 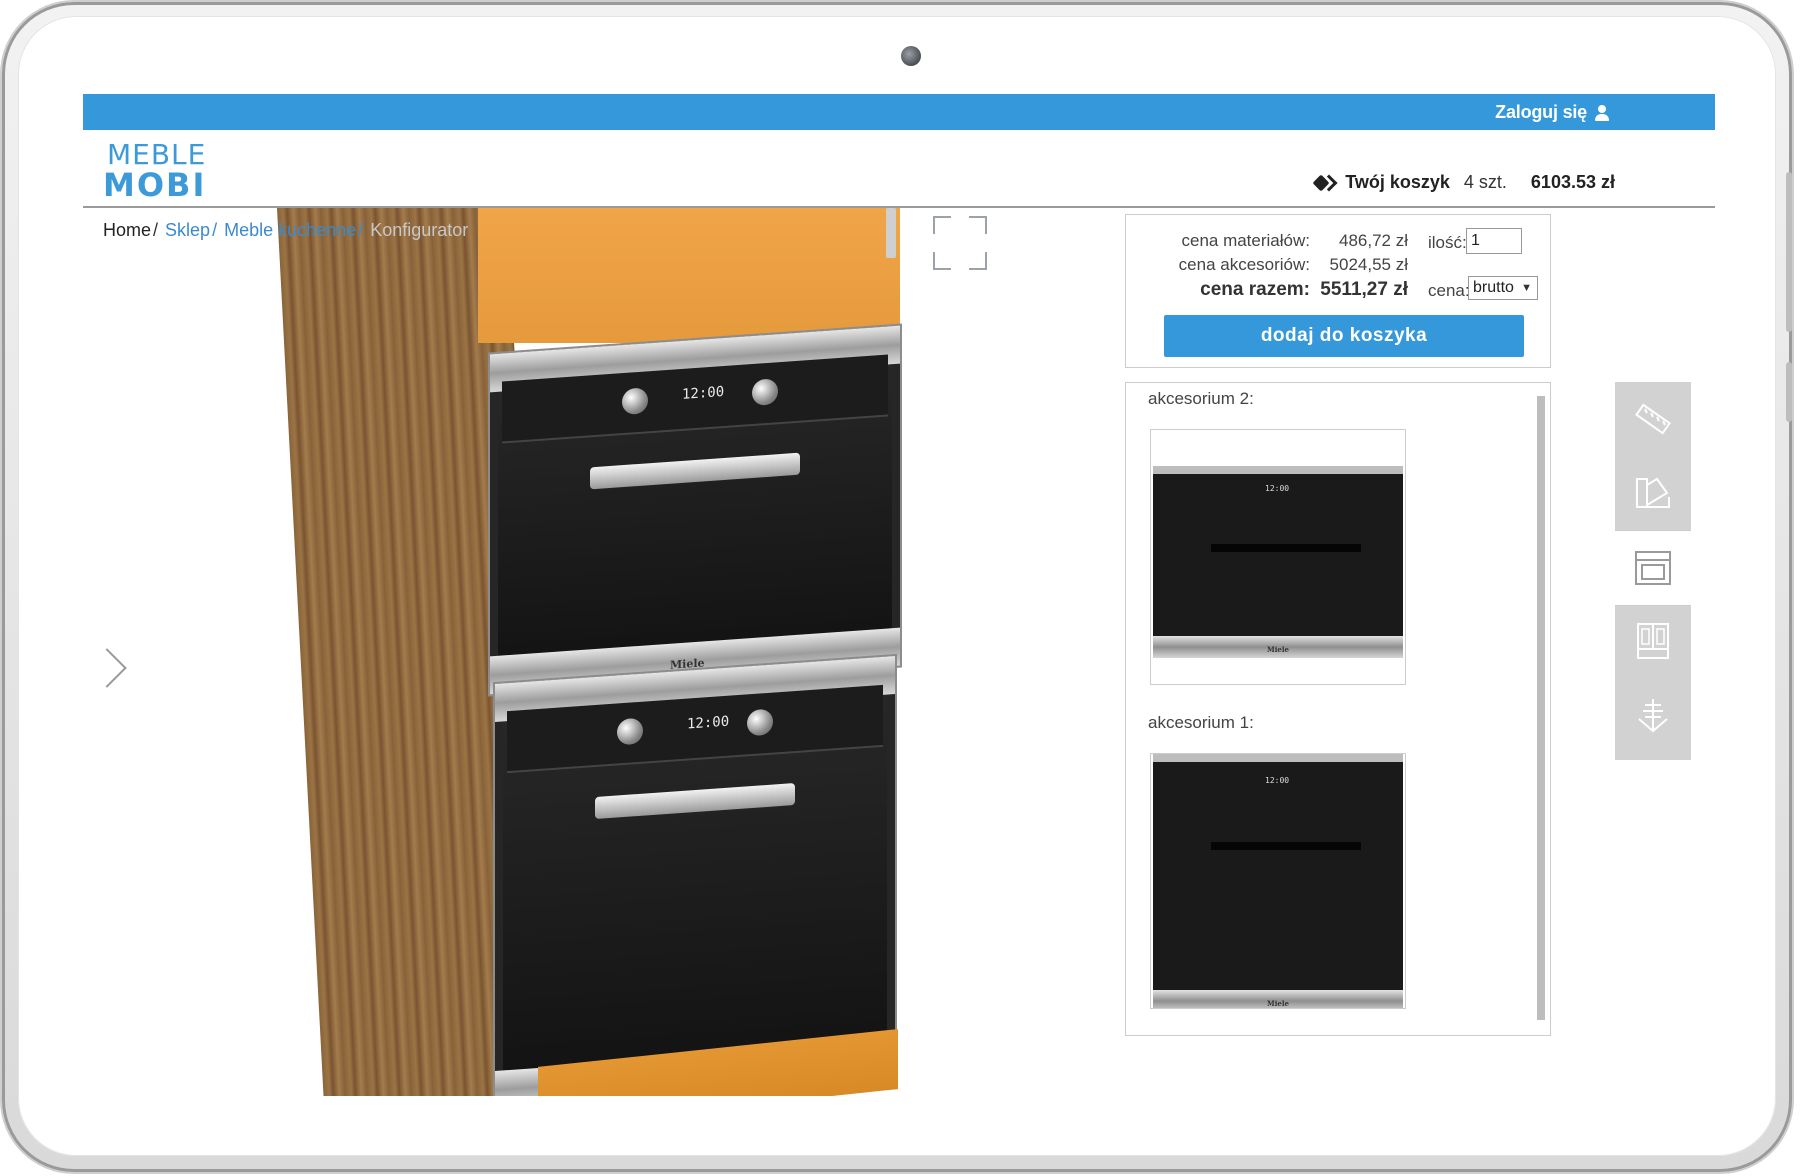 I want to click on top-bar: Zaloguj się, so click(x=899, y=112).